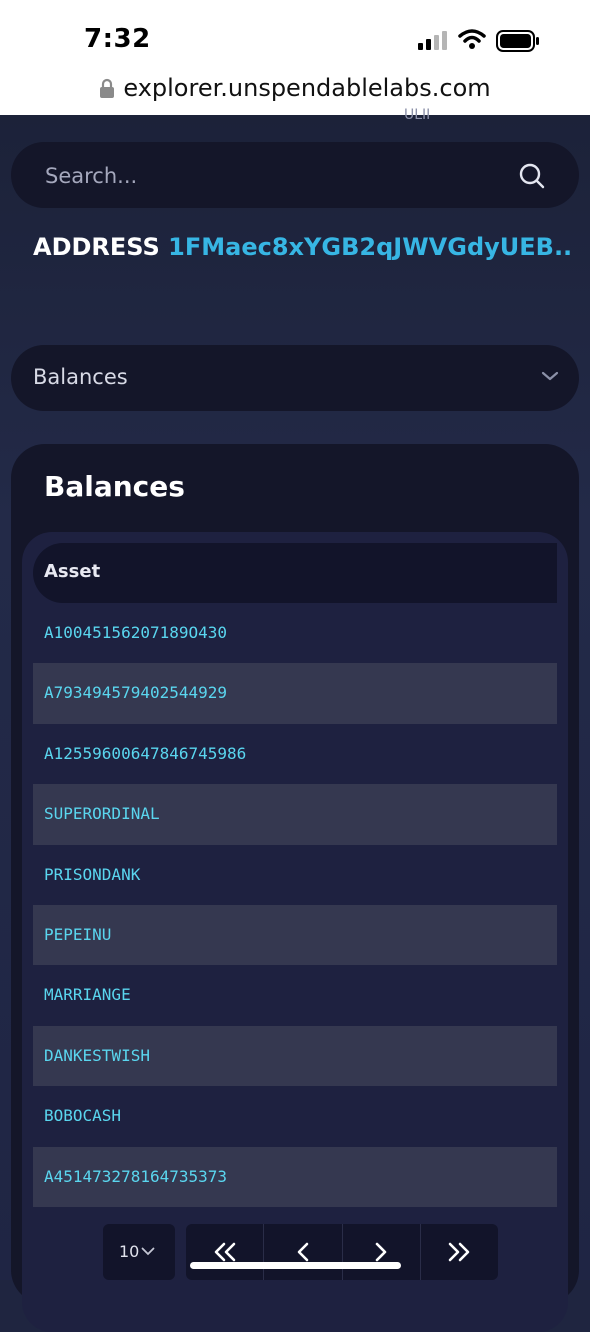  What do you see at coordinates (432, 40) in the screenshot?
I see `cellular-signal-icon` at bounding box center [432, 40].